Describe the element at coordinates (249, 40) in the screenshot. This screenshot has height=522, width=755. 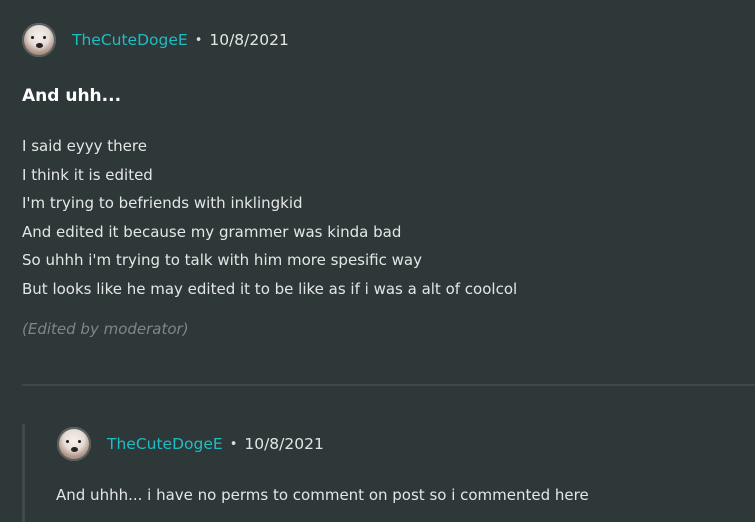
I see `post-date: 10/8/2021` at that location.